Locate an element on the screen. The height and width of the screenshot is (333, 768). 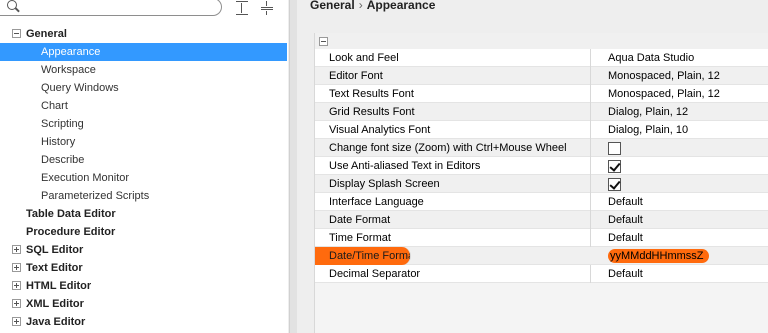
tree-item: Execution Monitor is located at coordinates (143, 178).